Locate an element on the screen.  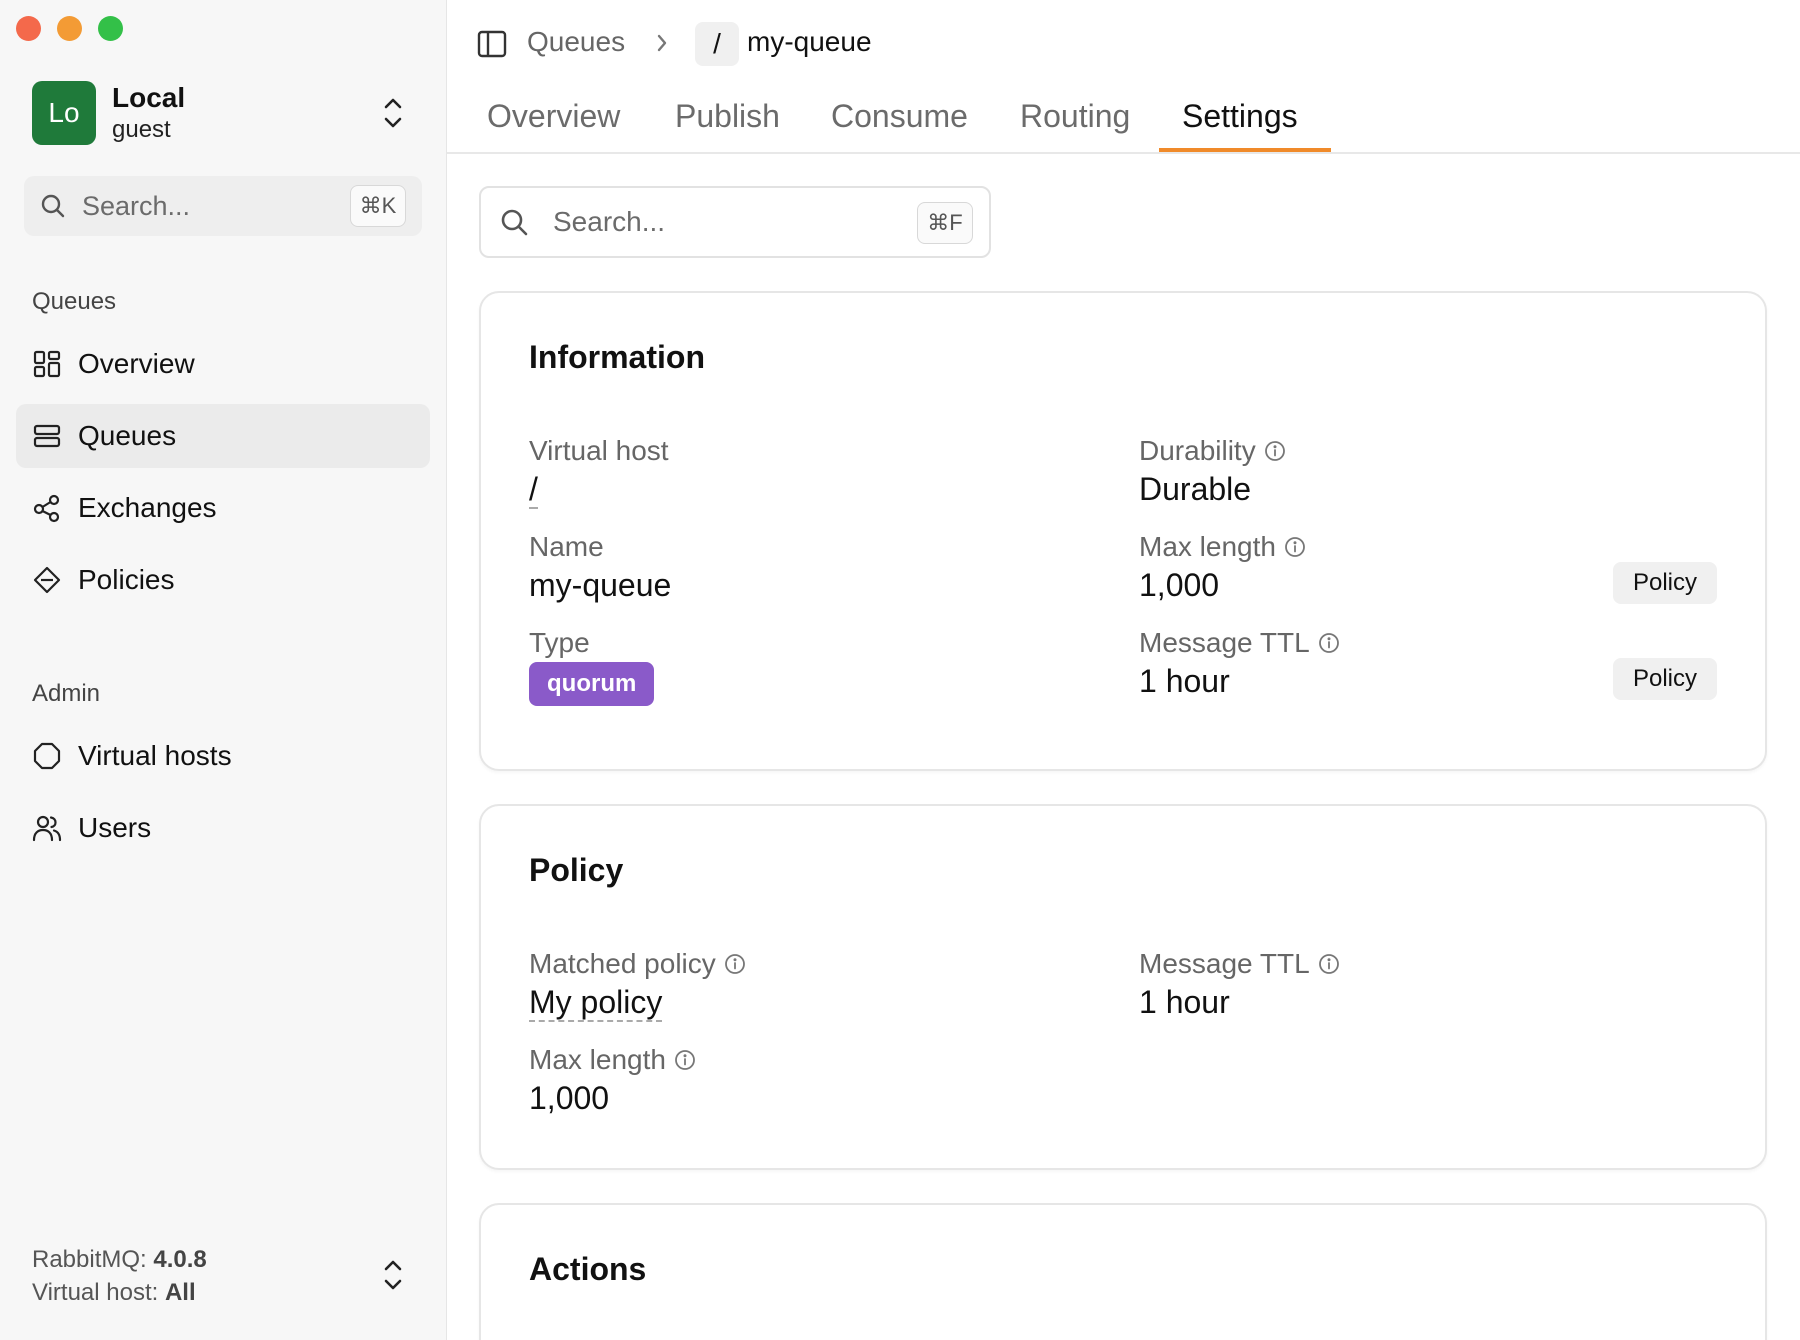
actions-card: Actions is located at coordinates (1123, 1271).